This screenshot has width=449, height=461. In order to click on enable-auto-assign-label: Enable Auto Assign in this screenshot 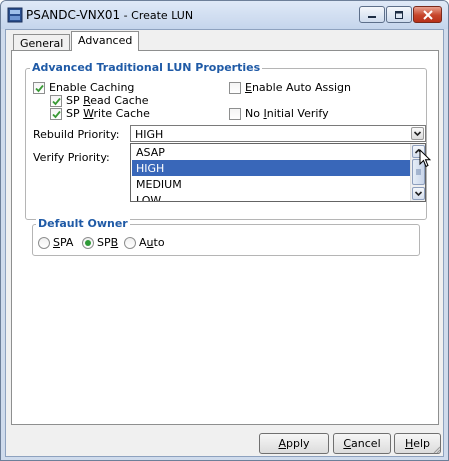, I will do `click(298, 87)`.